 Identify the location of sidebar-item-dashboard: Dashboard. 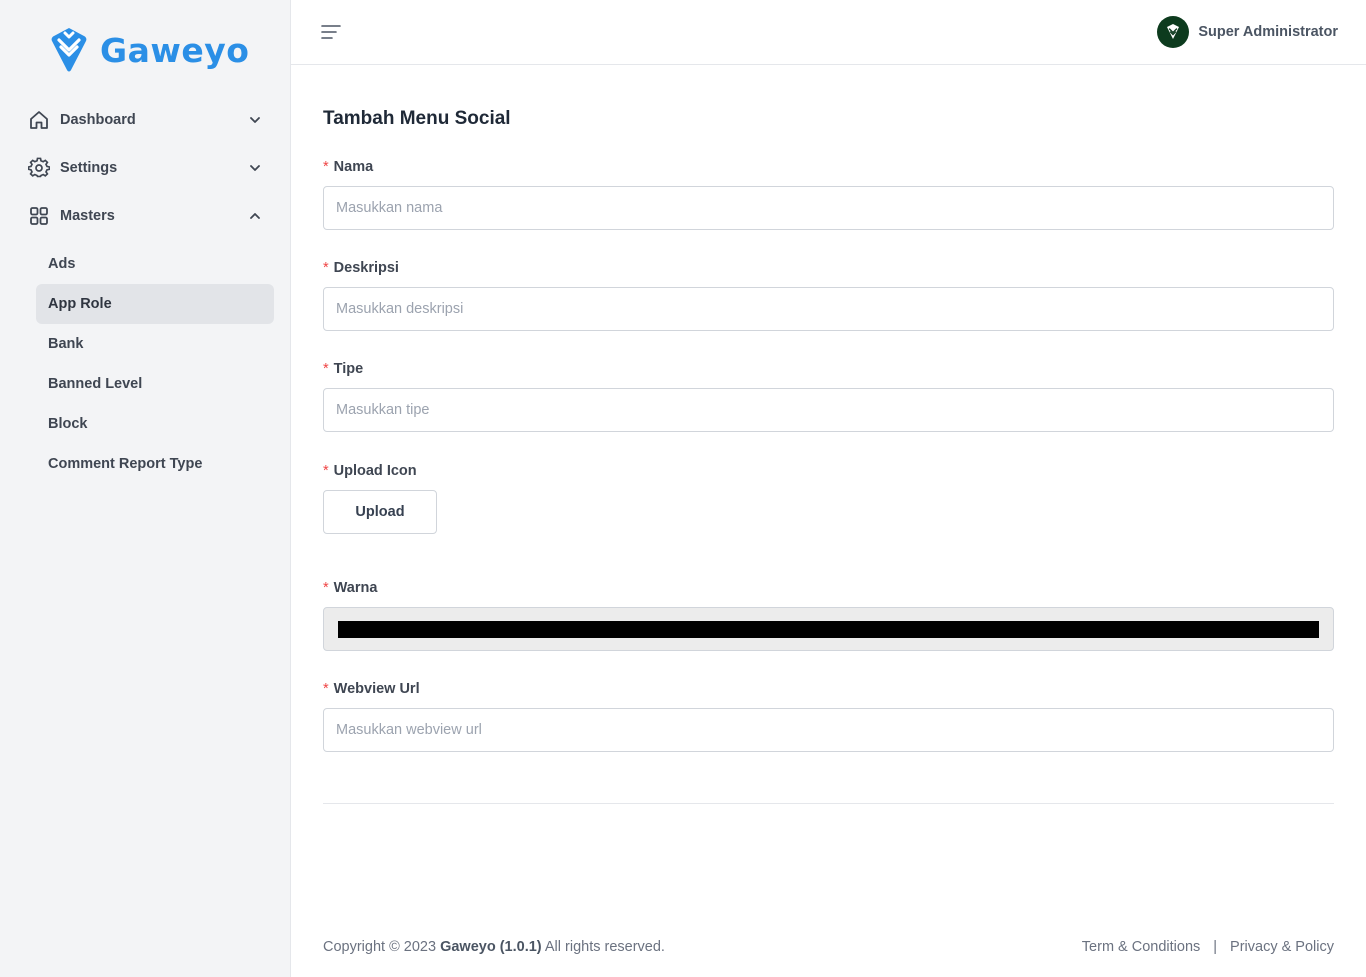
(148, 120).